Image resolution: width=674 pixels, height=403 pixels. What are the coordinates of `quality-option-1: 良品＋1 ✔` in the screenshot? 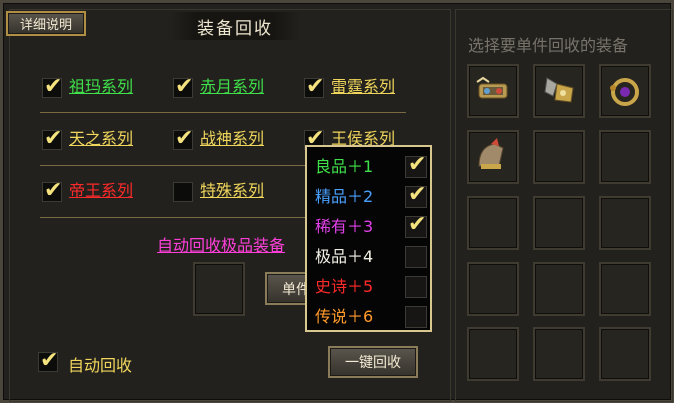 It's located at (372, 165).